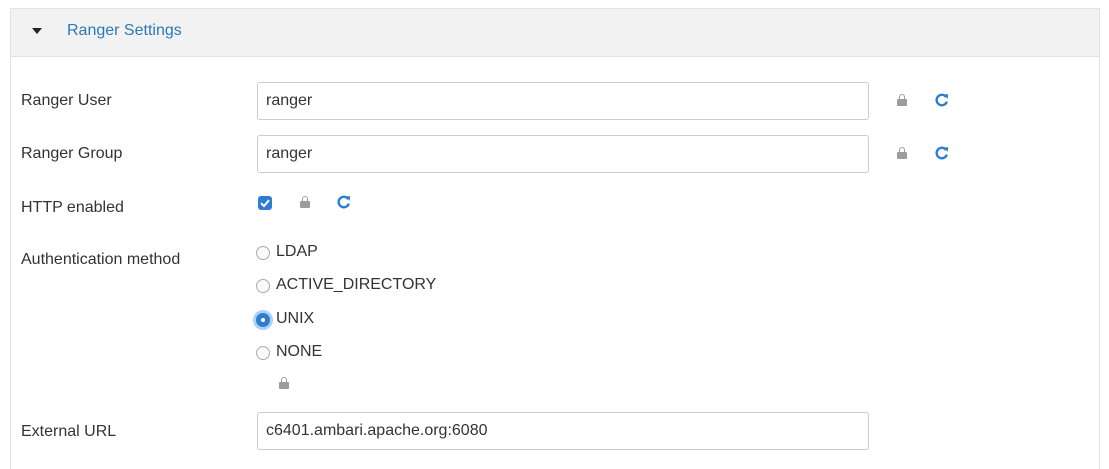  What do you see at coordinates (101, 259) in the screenshot?
I see `authentication-method-label: Authentication method` at bounding box center [101, 259].